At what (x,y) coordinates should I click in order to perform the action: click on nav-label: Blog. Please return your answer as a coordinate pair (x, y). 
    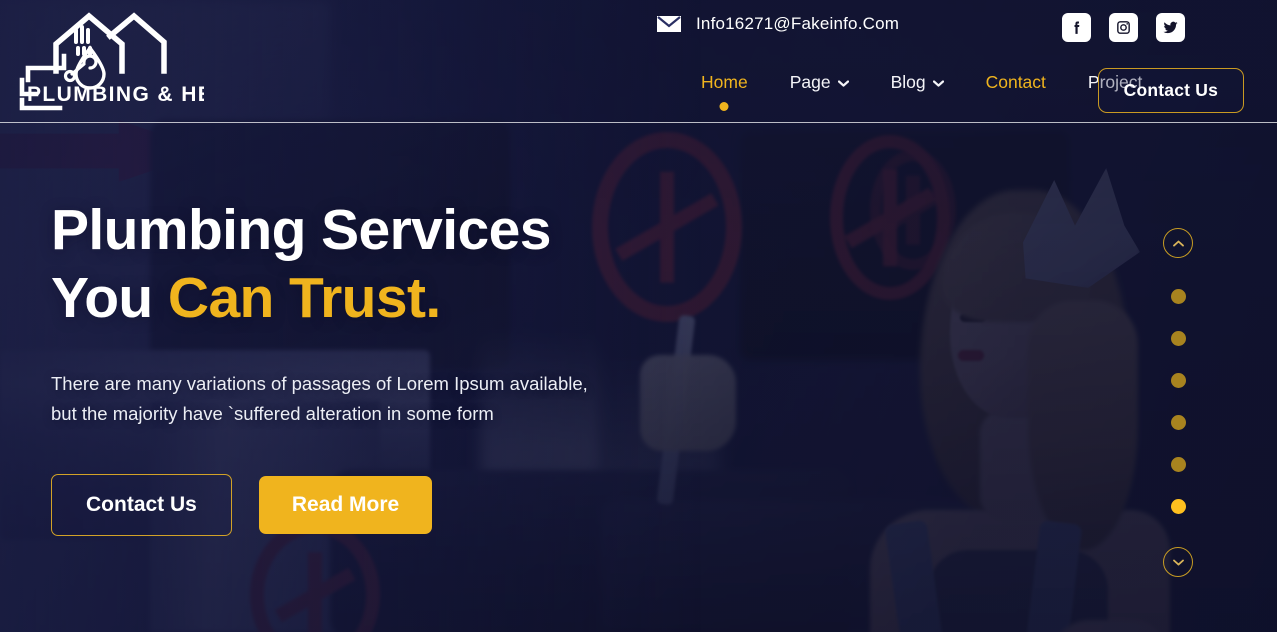
    Looking at the image, I should click on (908, 82).